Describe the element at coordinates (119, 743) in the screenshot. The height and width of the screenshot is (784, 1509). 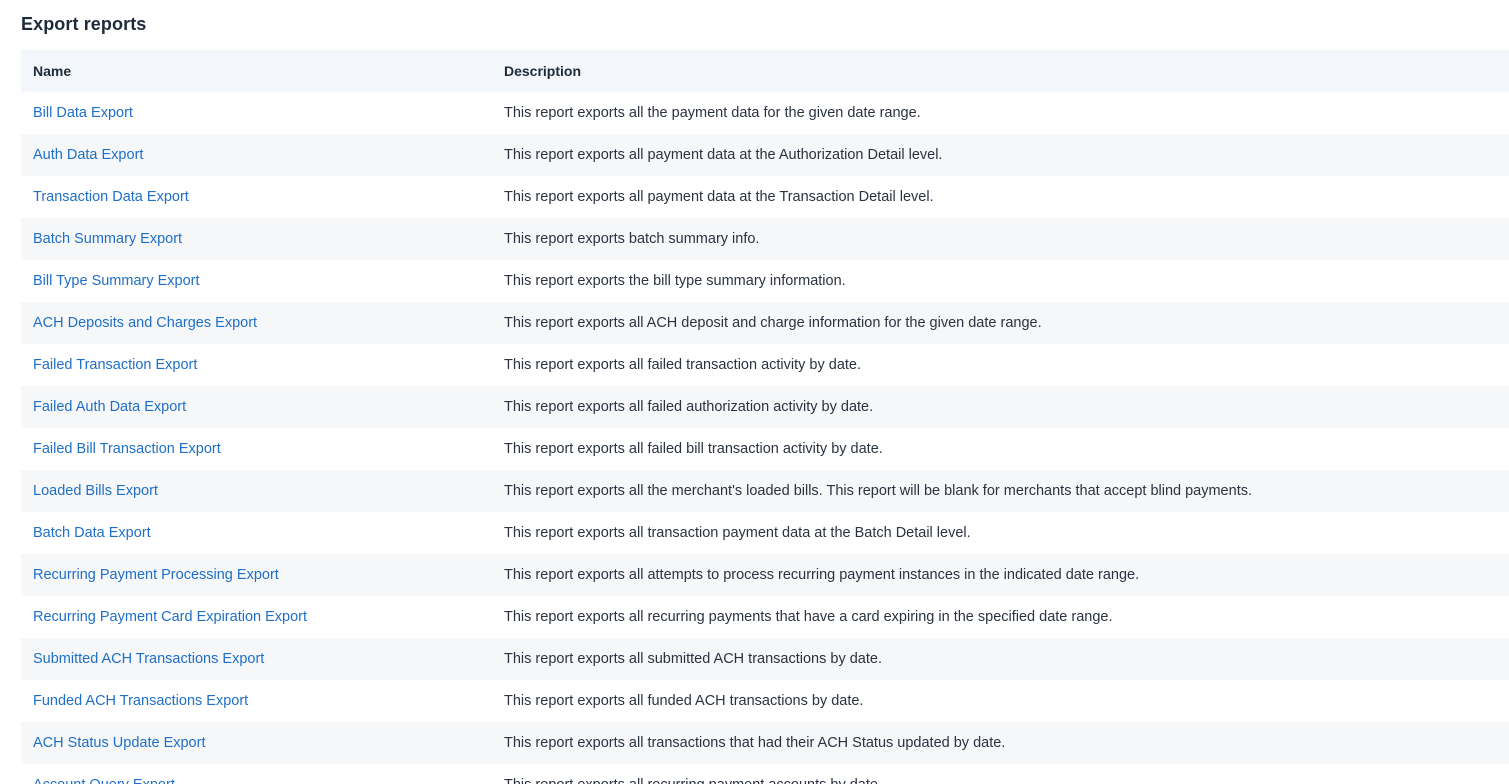
I see `report-link: ACH Status Update Export` at that location.